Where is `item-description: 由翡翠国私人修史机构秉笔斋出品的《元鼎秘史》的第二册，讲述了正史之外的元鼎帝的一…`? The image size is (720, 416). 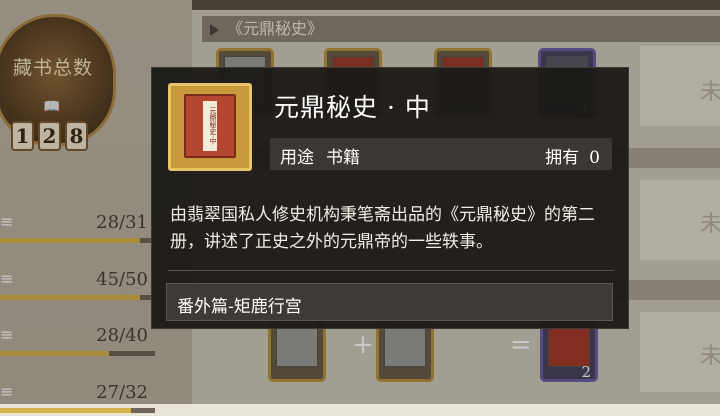
item-description: 由翡翠国私人修史机构秉笔斋出品的《元鼎秘史》的第二册，讲述了正史之外的元鼎帝的一… is located at coordinates (382, 228).